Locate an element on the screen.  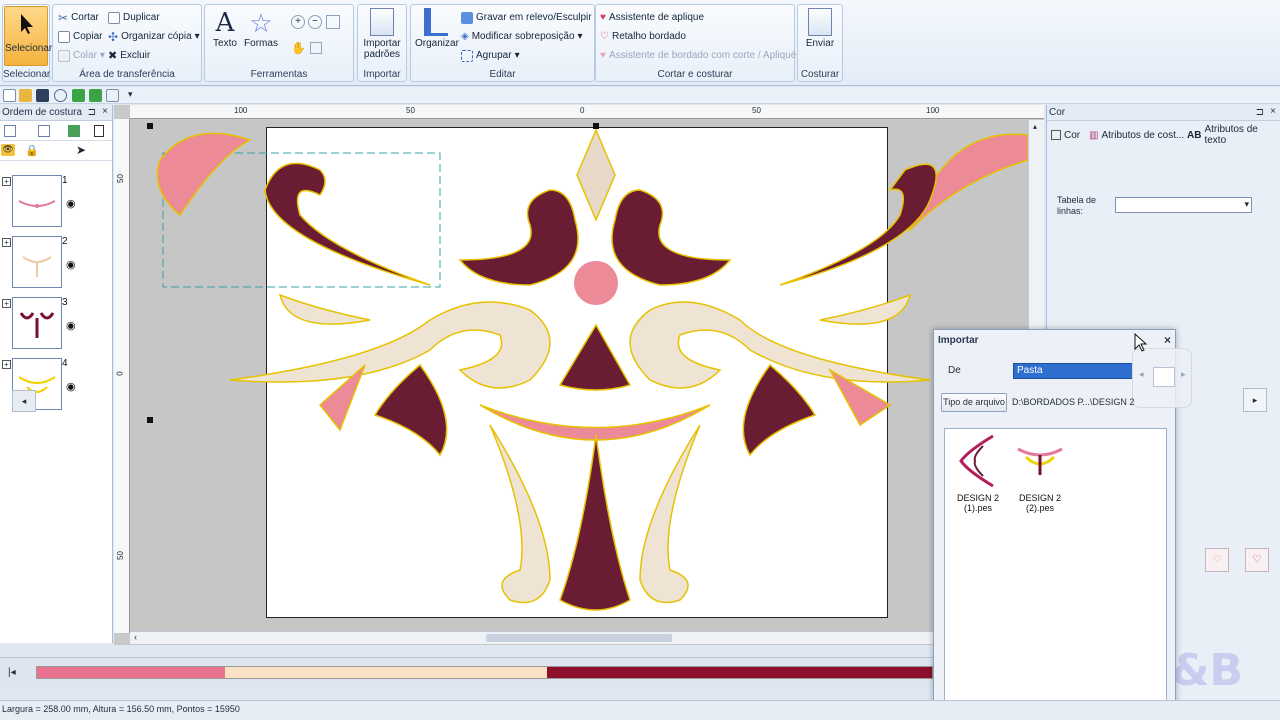
measure-icon is located at coordinates (316, 48).